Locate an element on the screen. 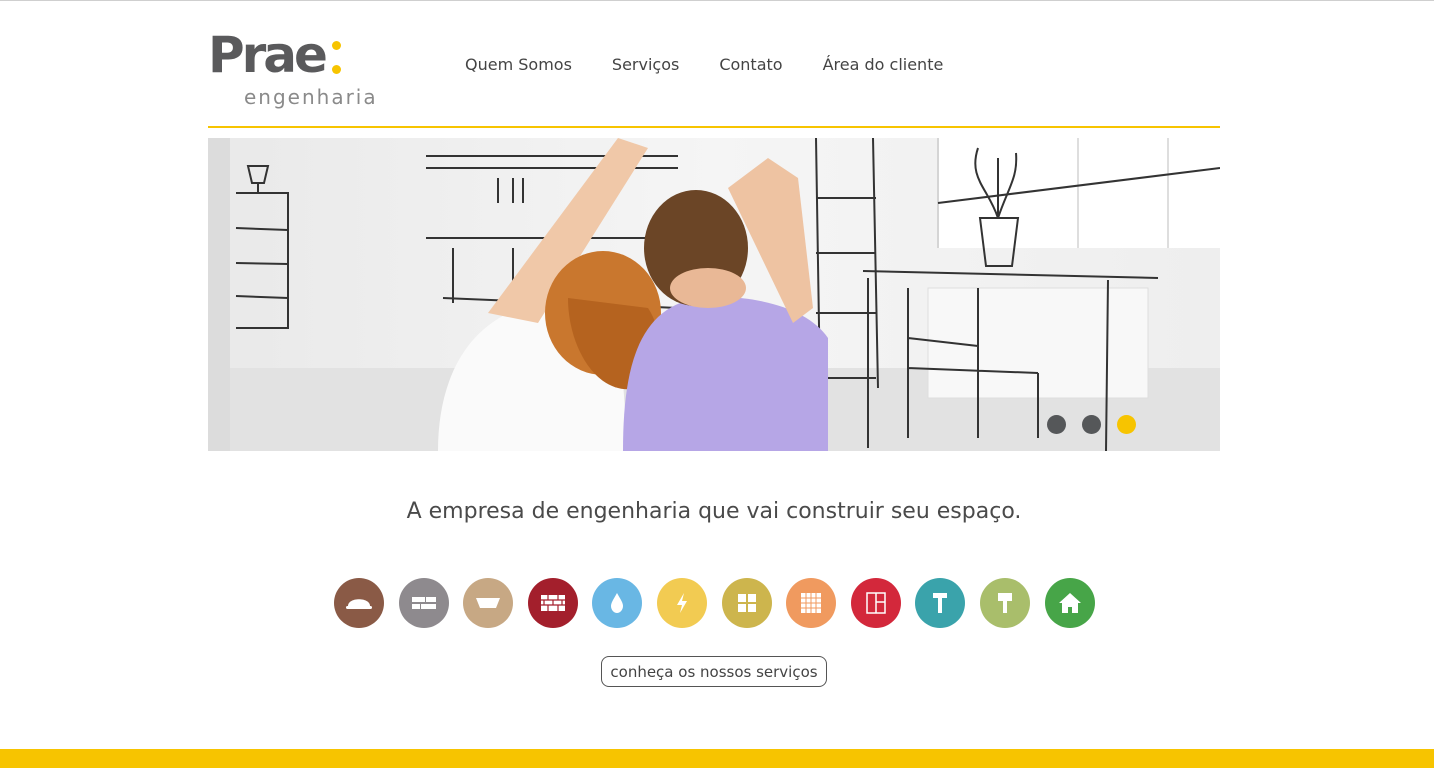 This screenshot has height=768, width=1434. tiles-icon is located at coordinates (811, 603).